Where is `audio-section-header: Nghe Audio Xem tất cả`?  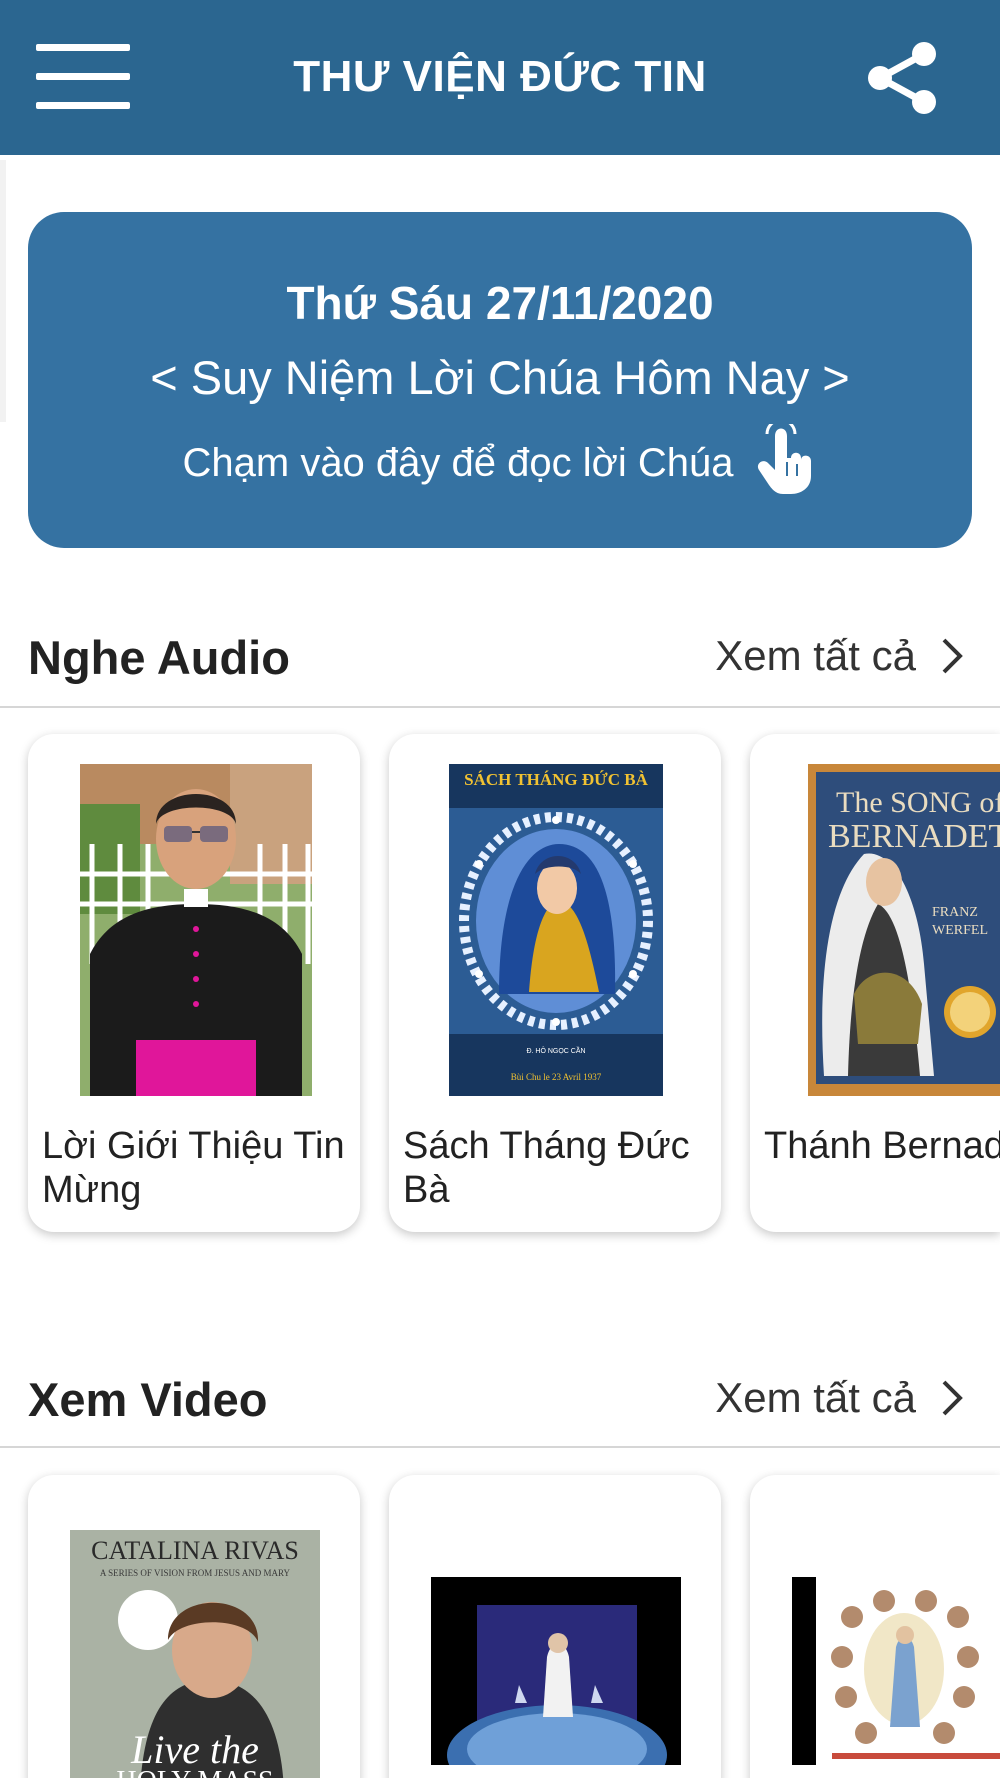
audio-section-header: Nghe Audio Xem tất cả is located at coordinates (500, 665).